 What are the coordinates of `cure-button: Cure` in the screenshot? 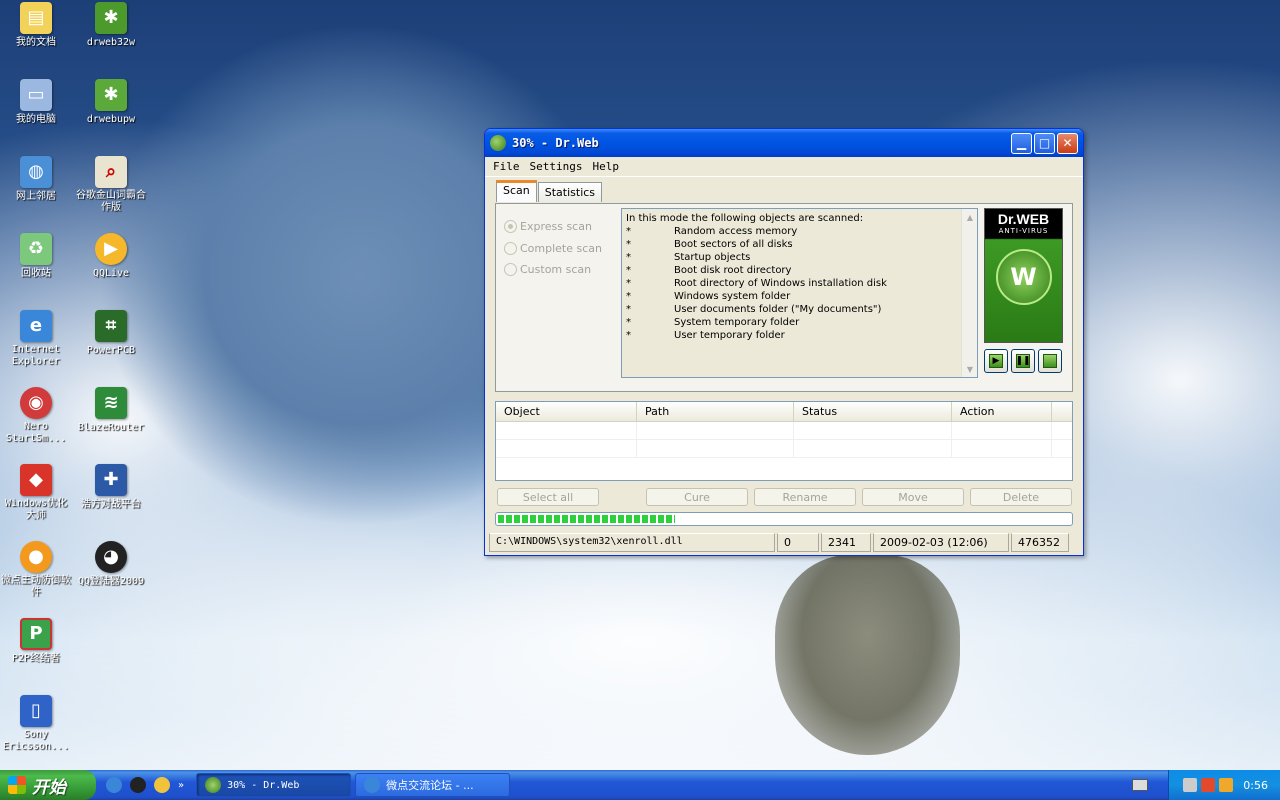 It's located at (697, 497).